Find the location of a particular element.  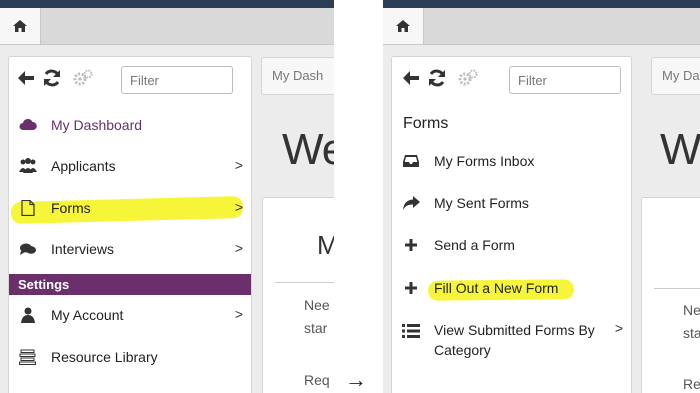

menu-item-label: My Sent Forms is located at coordinates (481, 203).